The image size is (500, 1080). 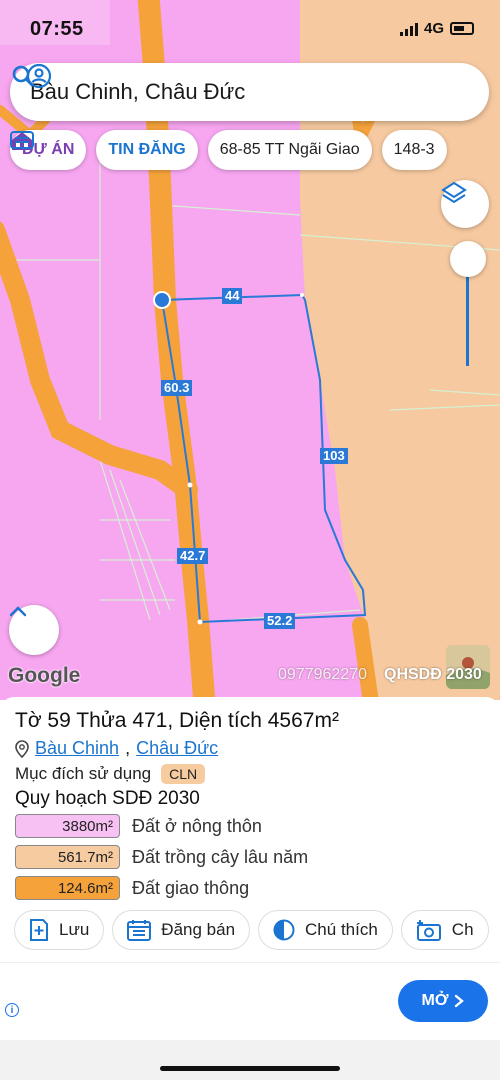 I want to click on network-type: 4G, so click(x=433, y=28).